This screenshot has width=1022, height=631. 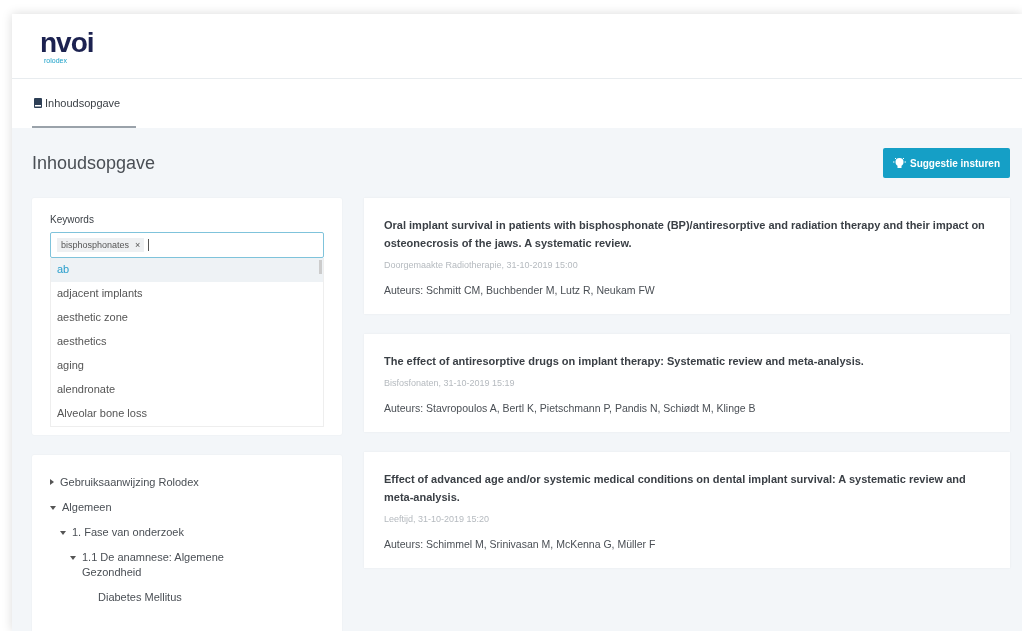 I want to click on article-meta: Leeftijd, 31-10-2019 15:20, so click(x=437, y=519).